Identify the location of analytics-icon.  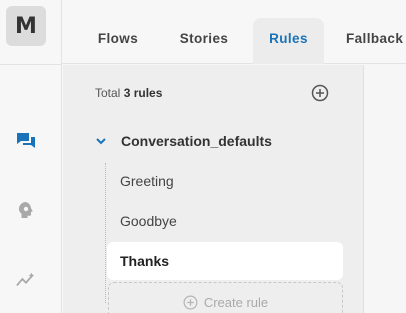
(26, 280).